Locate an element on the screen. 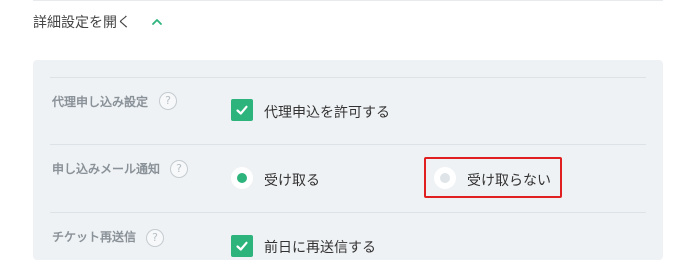 The height and width of the screenshot is (260, 696). receive-radio is located at coordinates (242, 178).